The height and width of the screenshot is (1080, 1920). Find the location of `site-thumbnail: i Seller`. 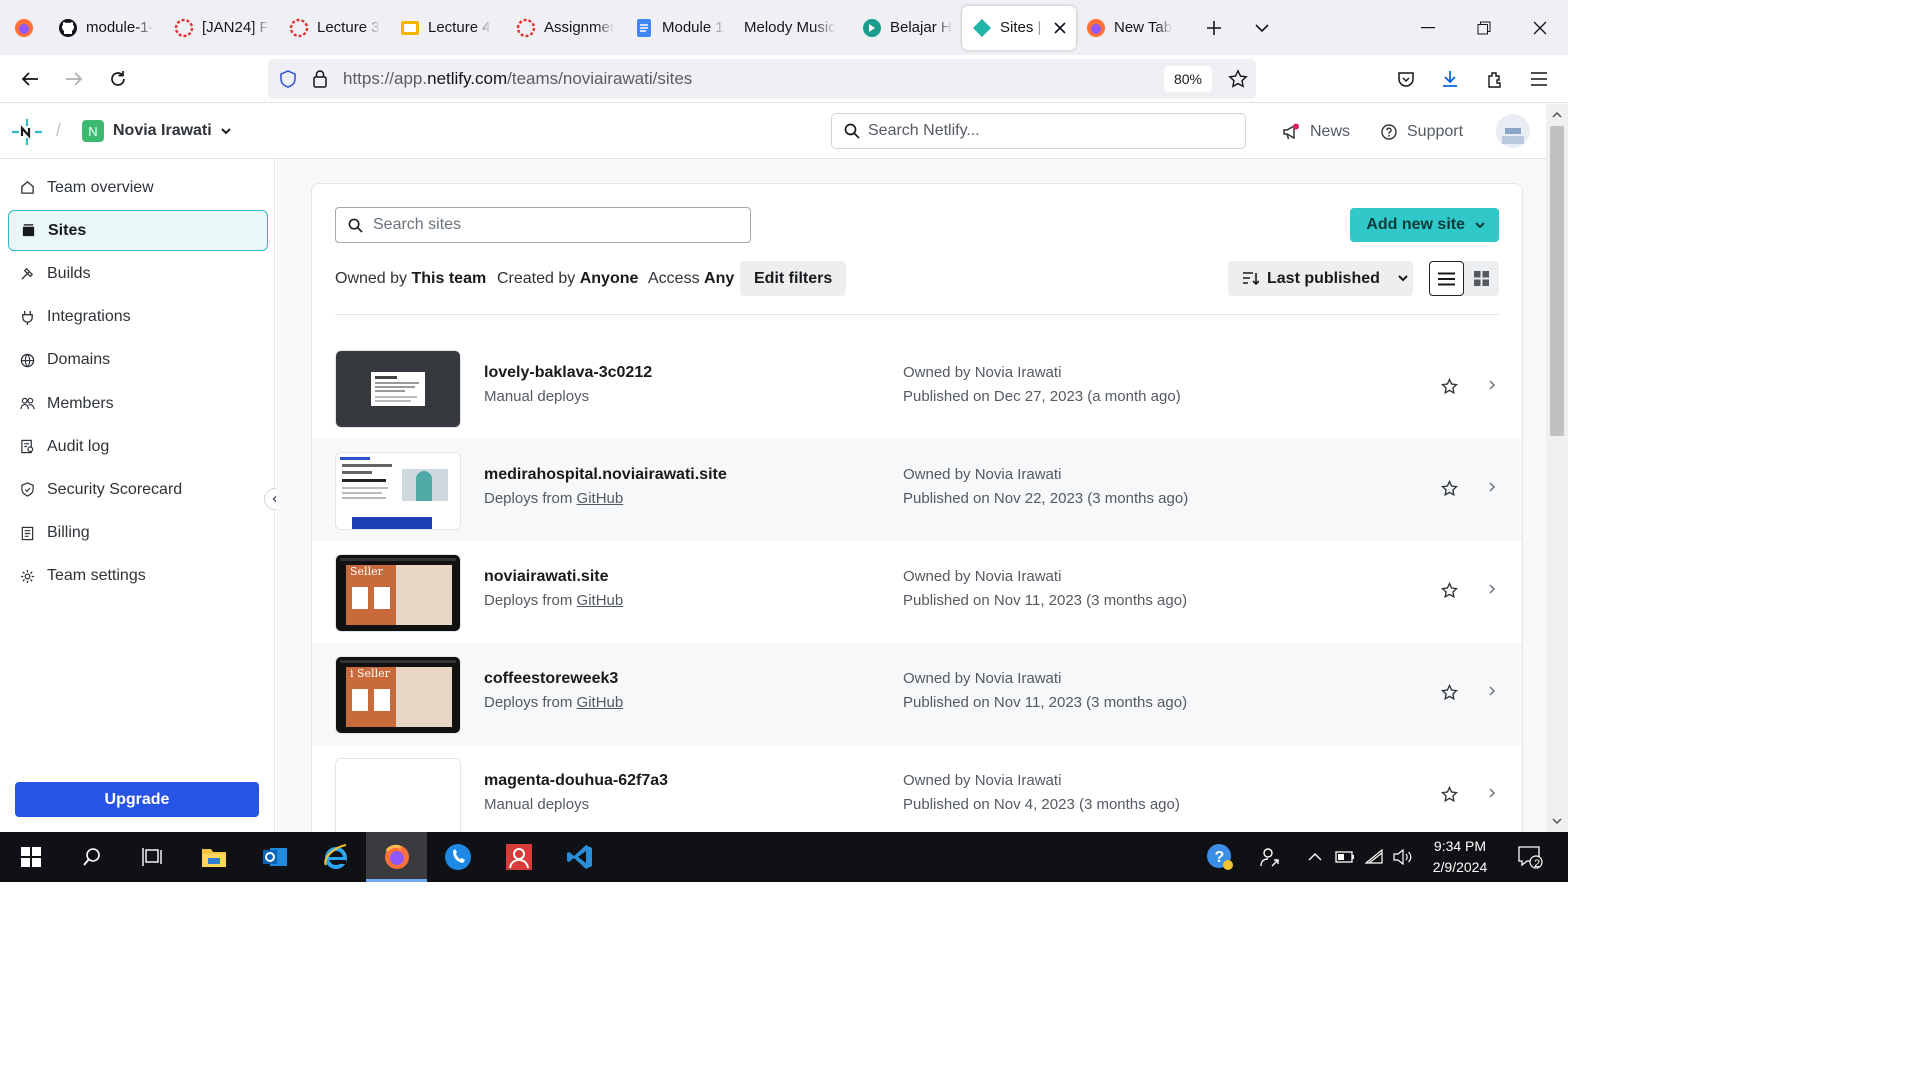

site-thumbnail: i Seller is located at coordinates (398, 695).